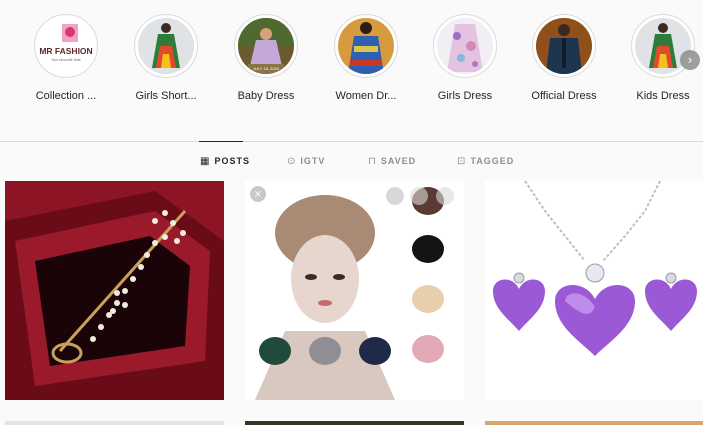 The image size is (703, 425). I want to click on tab-tagged: ⊡ TAGGED, so click(485, 161).